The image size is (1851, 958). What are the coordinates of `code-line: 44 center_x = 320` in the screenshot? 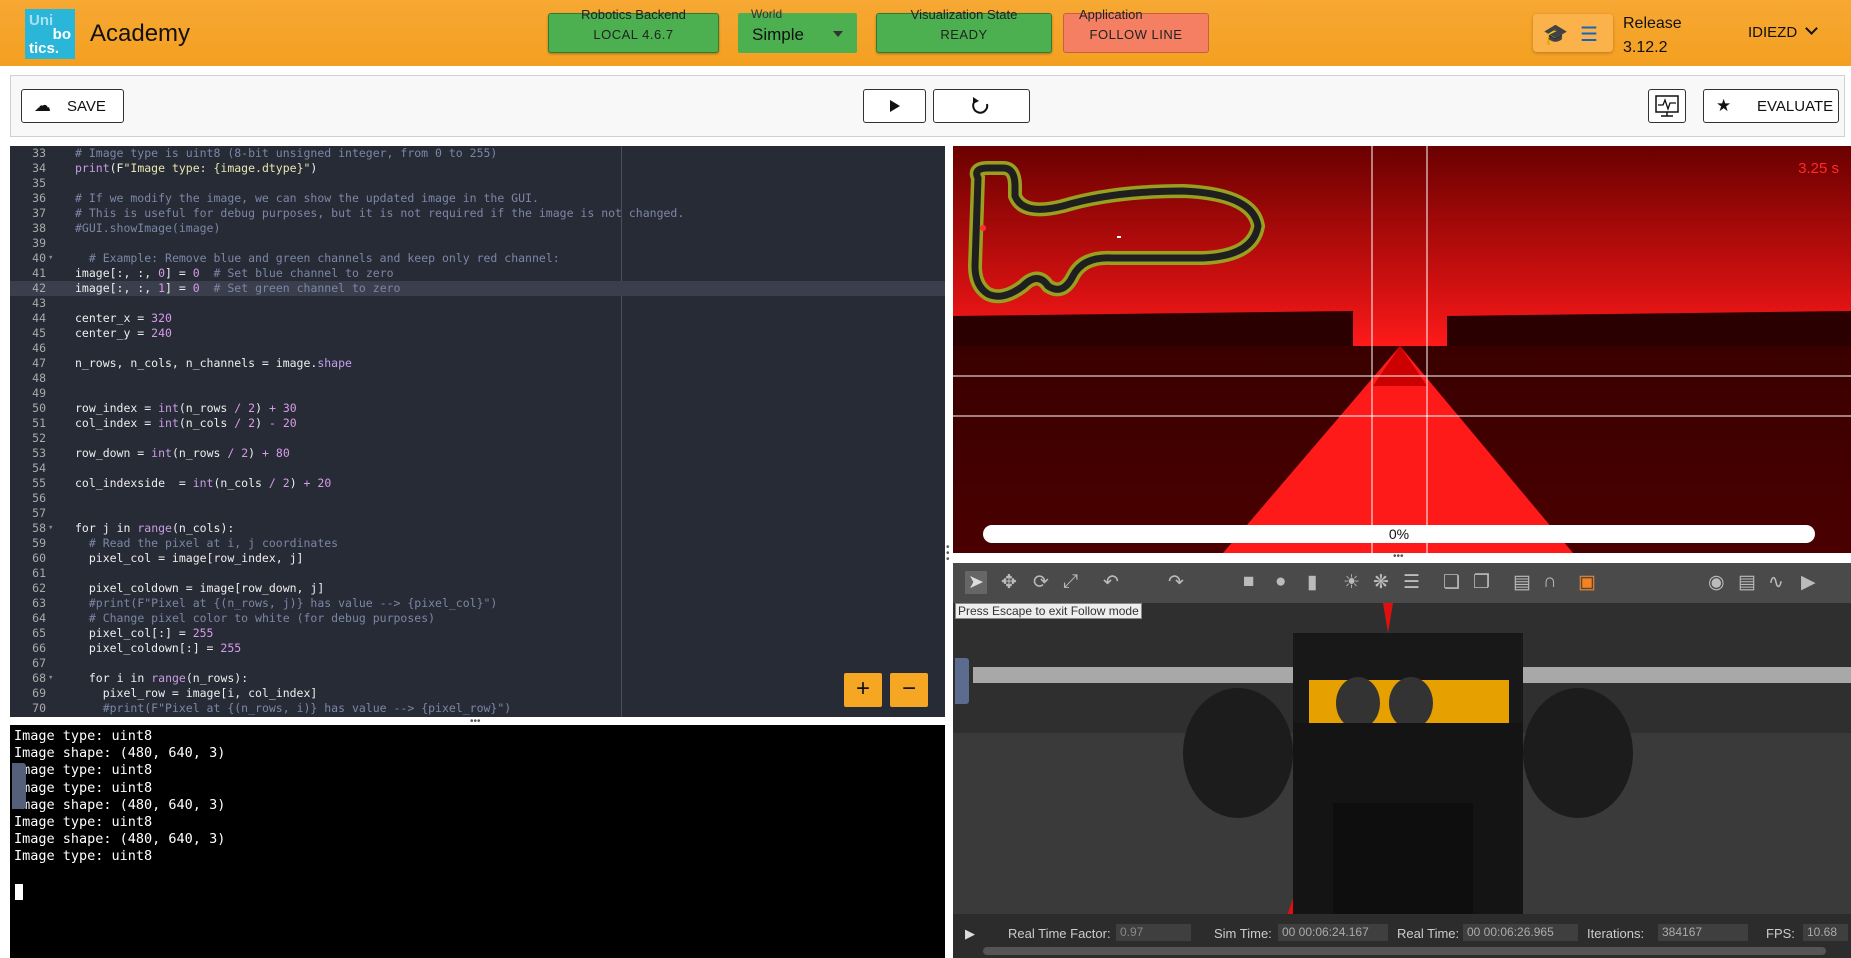 It's located at (477, 318).